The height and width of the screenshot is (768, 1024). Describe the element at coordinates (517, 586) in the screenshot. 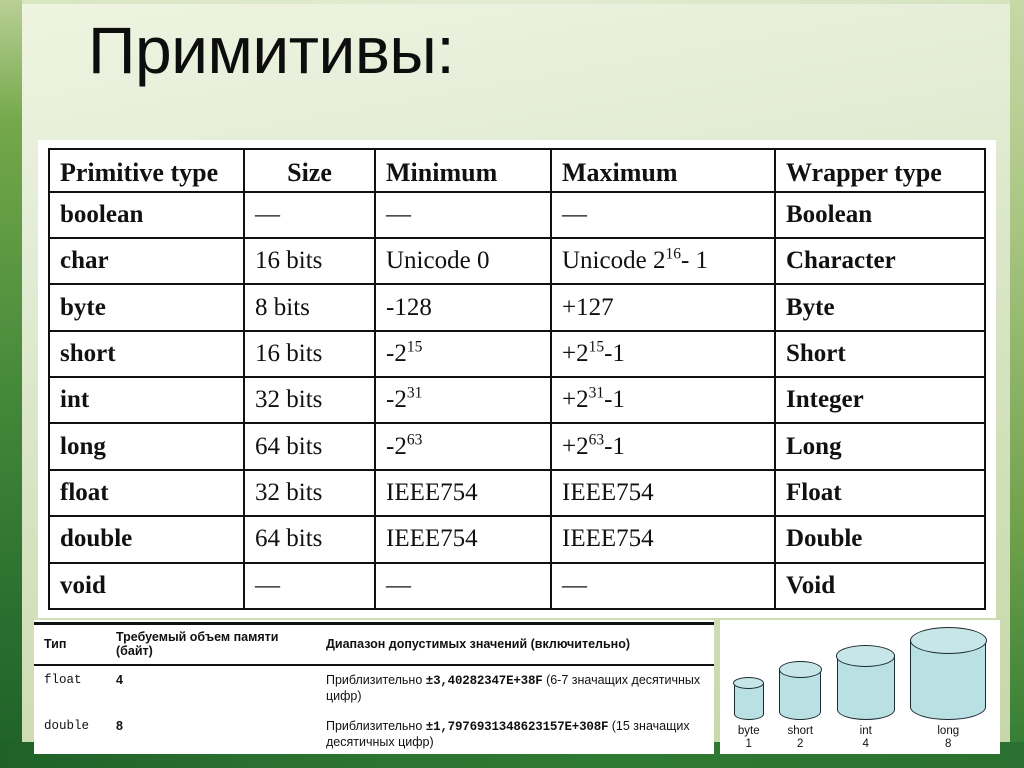

I see `table-row: void — — — Void` at that location.